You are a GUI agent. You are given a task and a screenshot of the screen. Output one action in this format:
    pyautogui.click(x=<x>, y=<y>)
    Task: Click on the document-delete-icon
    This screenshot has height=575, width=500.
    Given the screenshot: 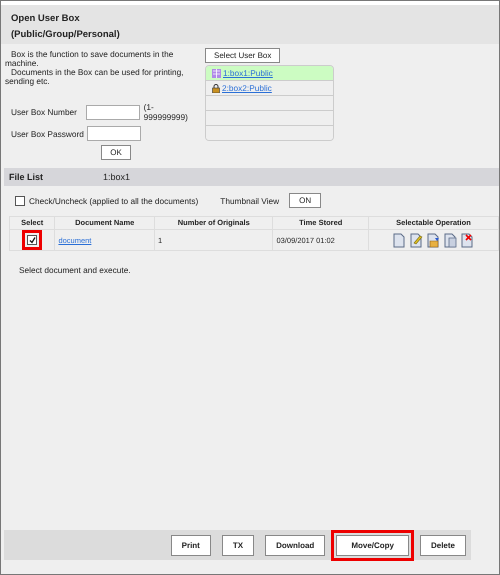 What is the action you would take?
    pyautogui.click(x=467, y=240)
    